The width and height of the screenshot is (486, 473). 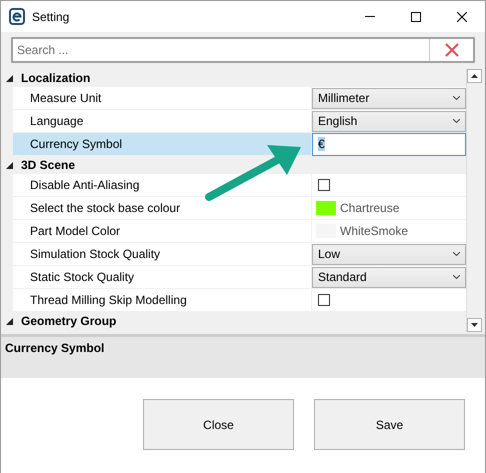 I want to click on value-dropdown: Low, so click(x=389, y=254).